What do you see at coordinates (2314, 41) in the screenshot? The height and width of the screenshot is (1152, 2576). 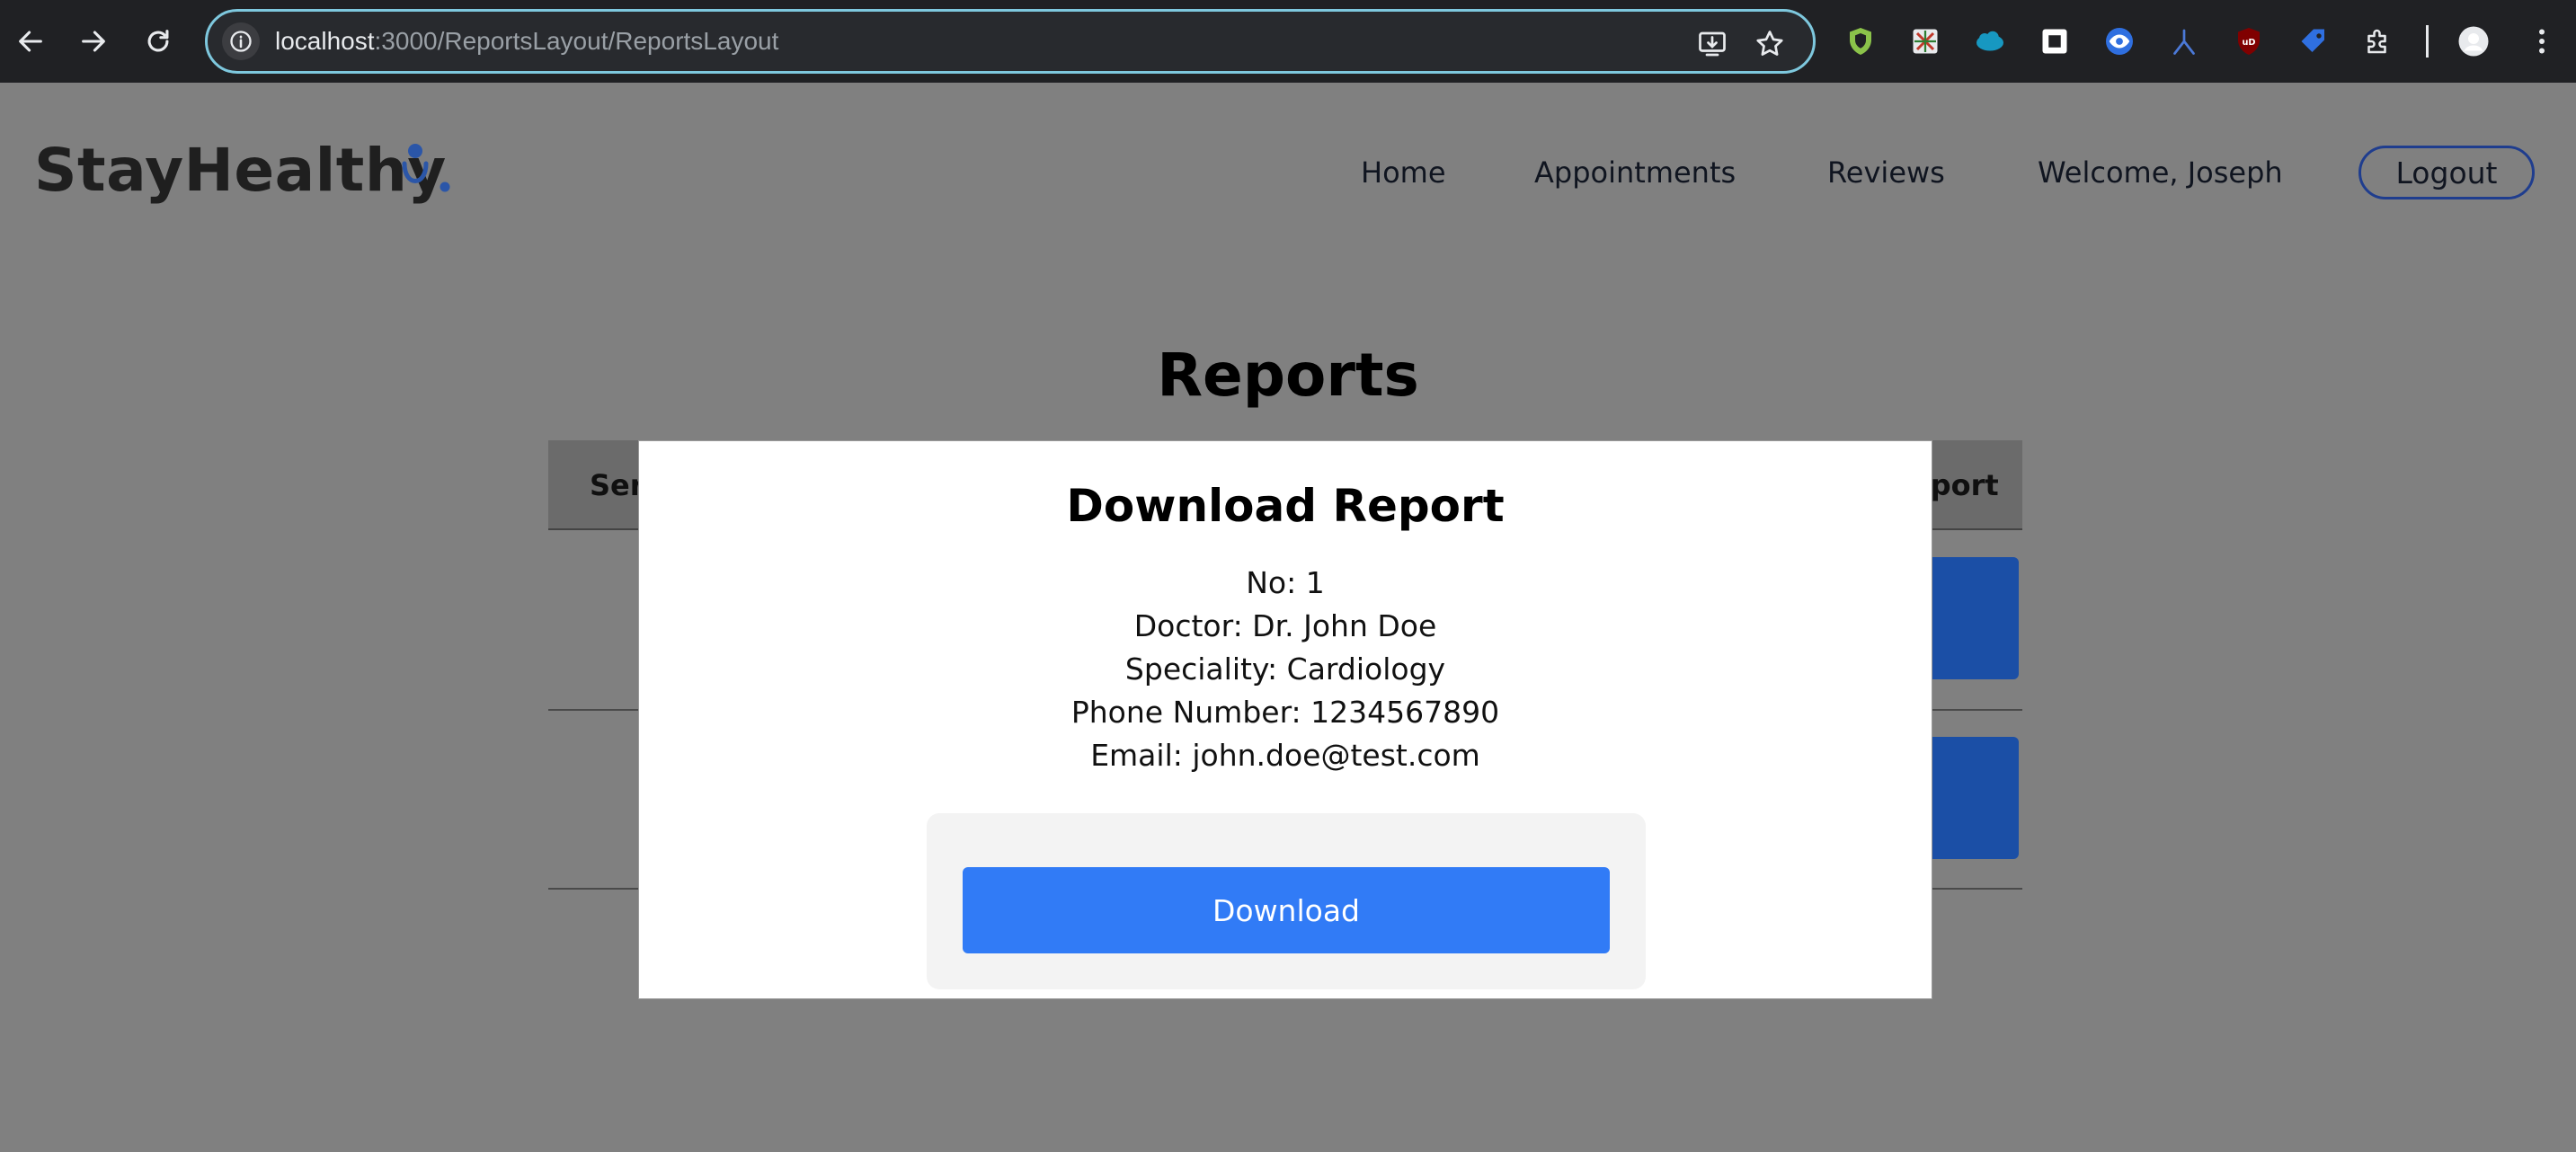 I see `tag-extension-icon` at bounding box center [2314, 41].